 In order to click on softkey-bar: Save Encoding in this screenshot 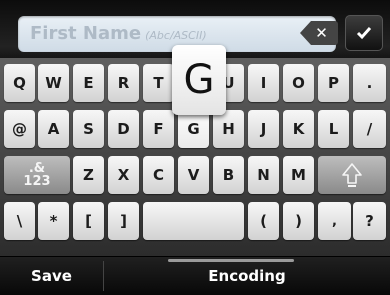, I will do `click(195, 275)`.